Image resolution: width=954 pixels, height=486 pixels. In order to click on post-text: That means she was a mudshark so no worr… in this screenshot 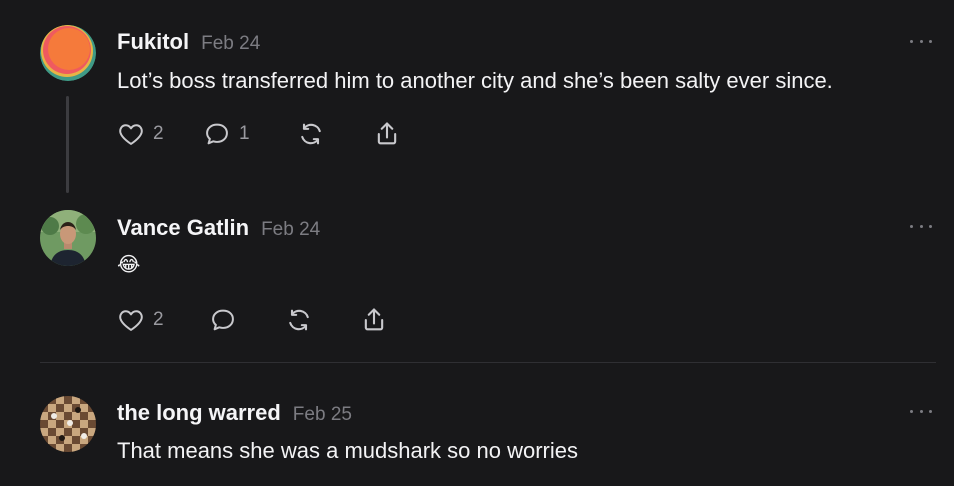, I will do `click(347, 450)`.